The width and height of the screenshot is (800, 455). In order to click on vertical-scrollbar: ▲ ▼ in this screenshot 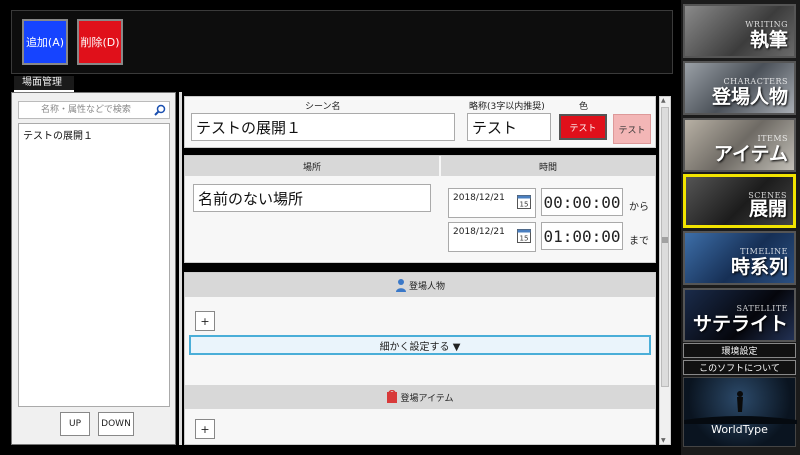, I will do `click(665, 270)`.